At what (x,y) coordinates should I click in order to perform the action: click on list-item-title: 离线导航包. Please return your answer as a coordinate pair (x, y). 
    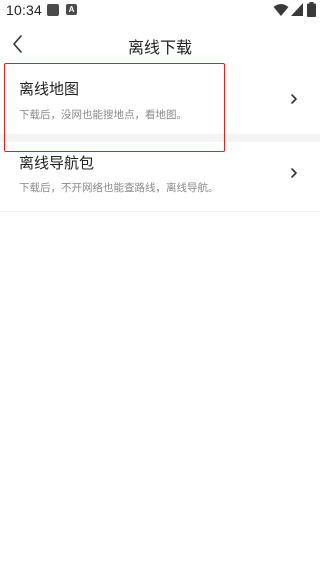
    Looking at the image, I should click on (57, 163).